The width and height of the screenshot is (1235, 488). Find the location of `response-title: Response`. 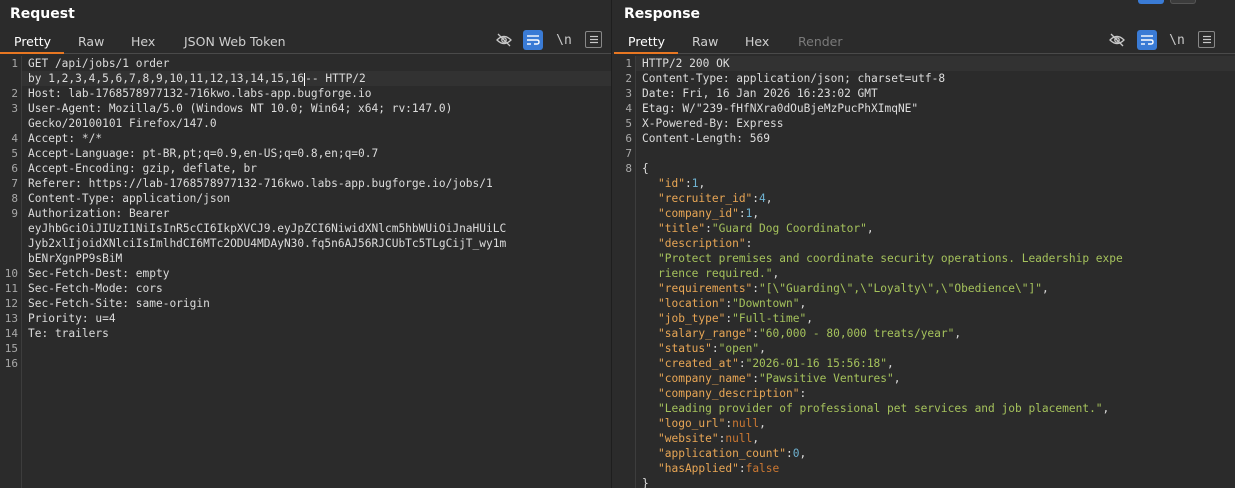

response-title: Response is located at coordinates (662, 14).